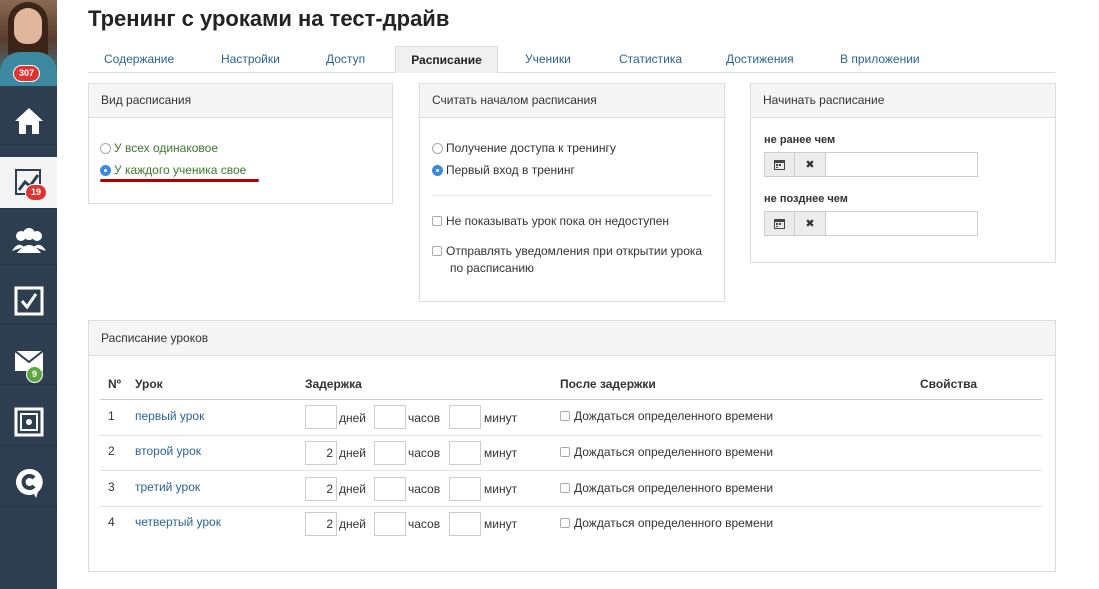  I want to click on option-label: Первый вход в тренинг, so click(510, 170).